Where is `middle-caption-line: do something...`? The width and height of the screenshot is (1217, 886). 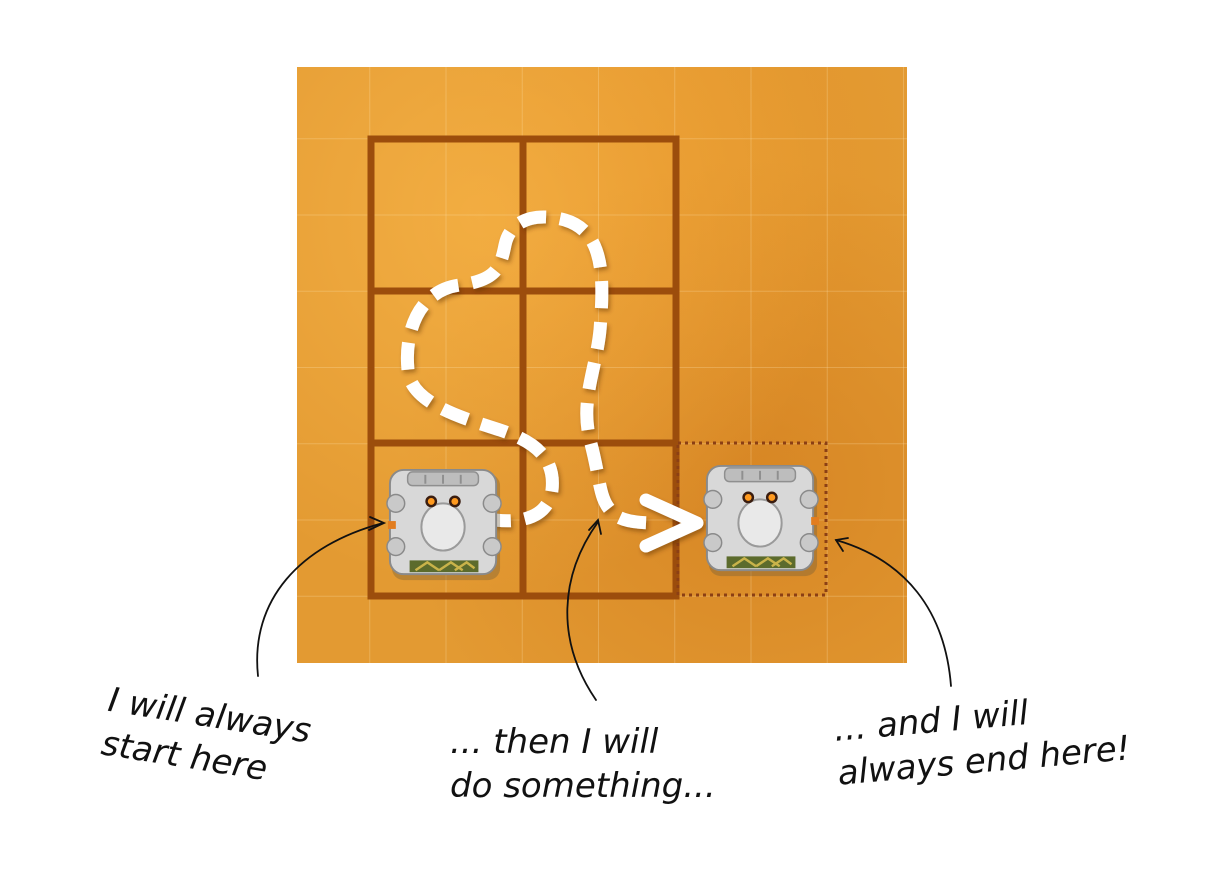
middle-caption-line: do something... is located at coordinates (583, 786).